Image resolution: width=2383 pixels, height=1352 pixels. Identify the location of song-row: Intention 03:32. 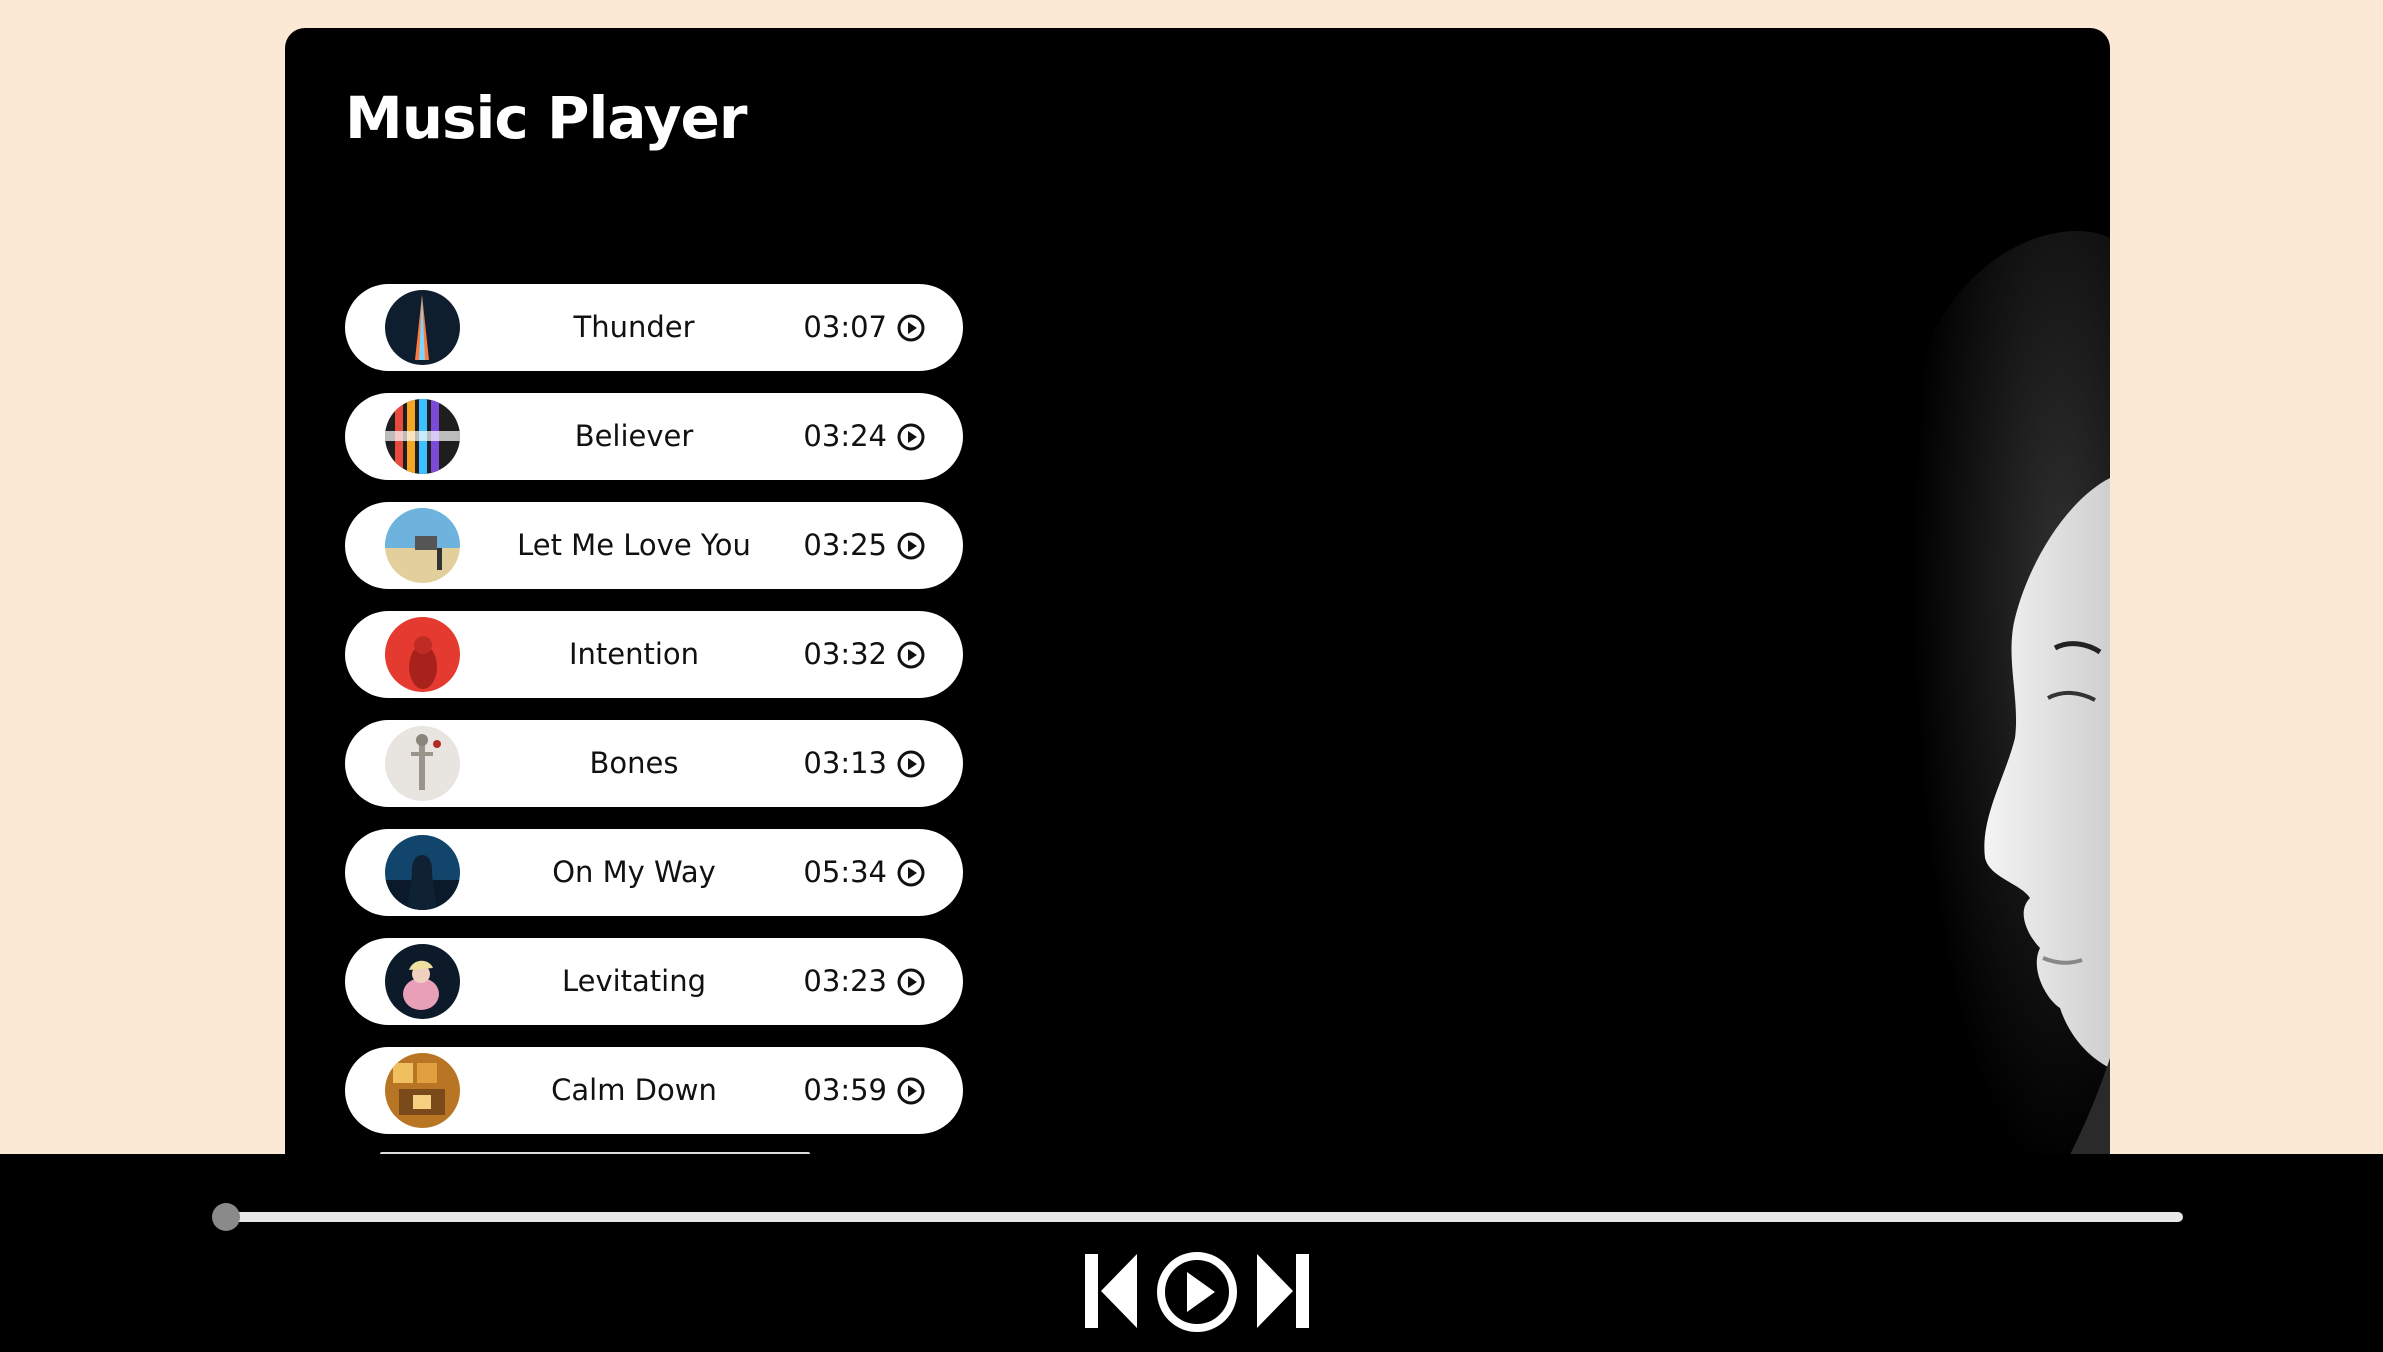
(654, 654).